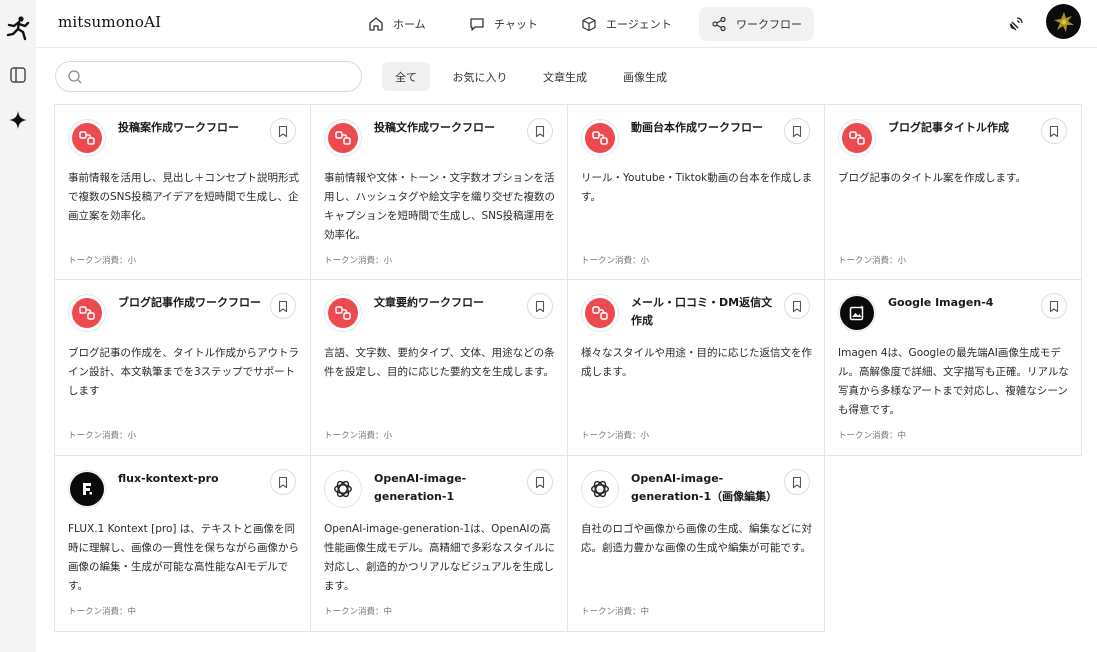 Image resolution: width=1097 pixels, height=652 pixels. What do you see at coordinates (645, 76) in the screenshot?
I see `tab-image-generation: 画像生成` at bounding box center [645, 76].